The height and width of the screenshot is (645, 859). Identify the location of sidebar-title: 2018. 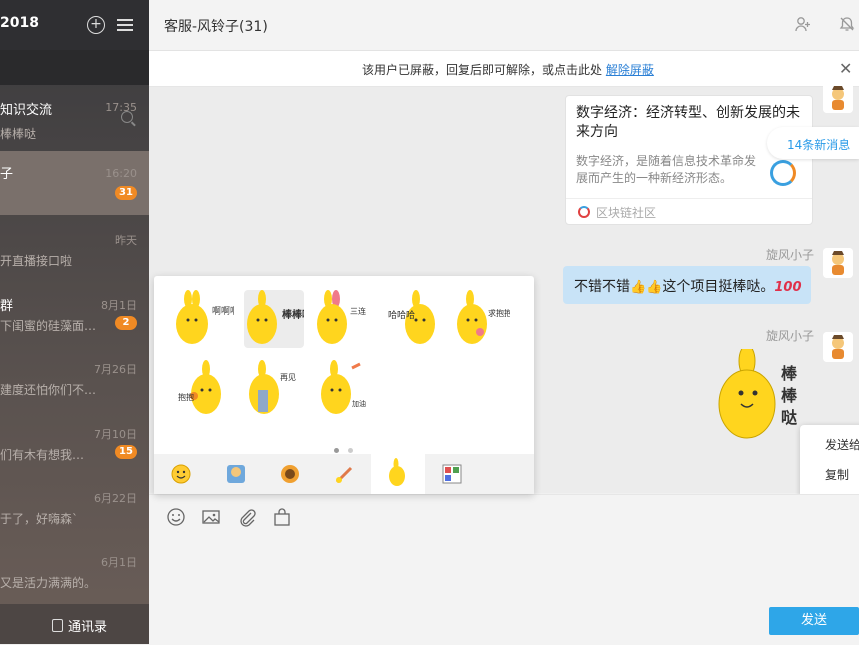
(19, 23).